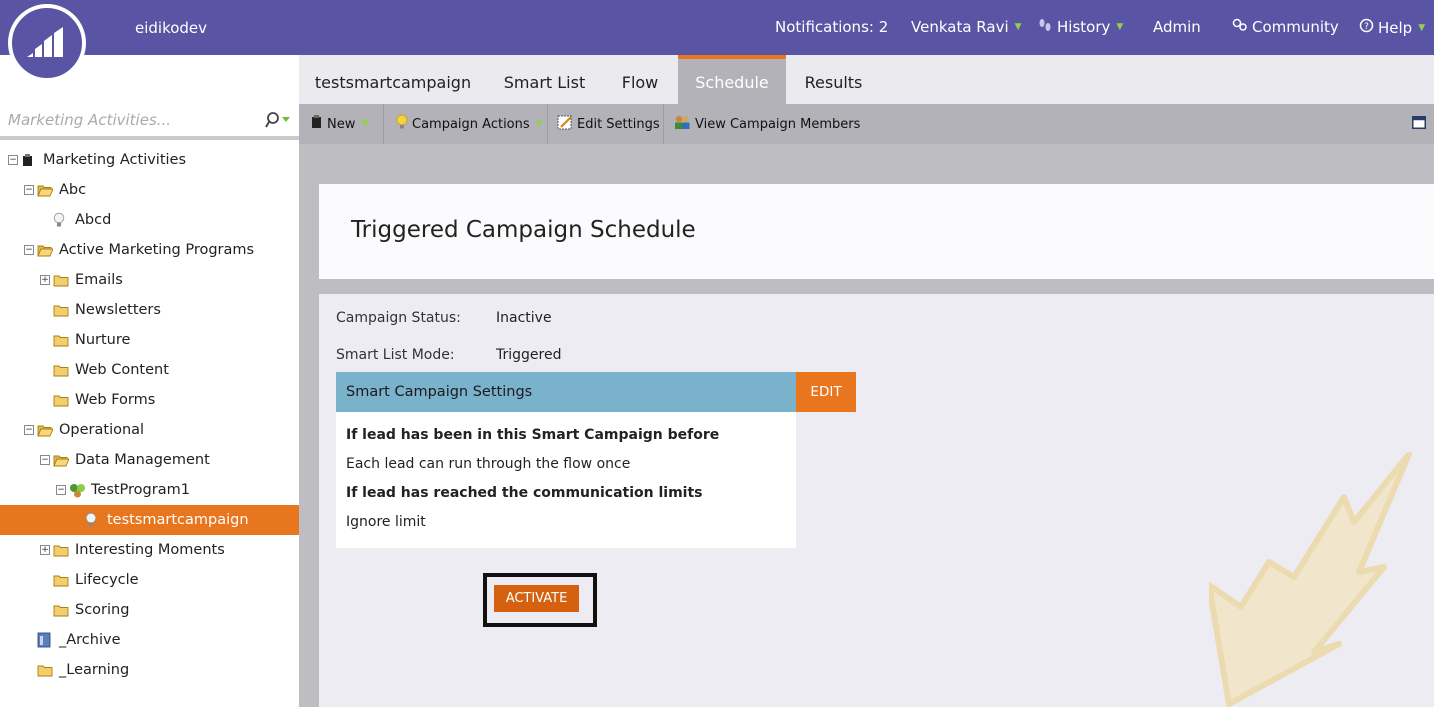 The width and height of the screenshot is (1434, 707). I want to click on tab-schedule: Schedule, so click(732, 79).